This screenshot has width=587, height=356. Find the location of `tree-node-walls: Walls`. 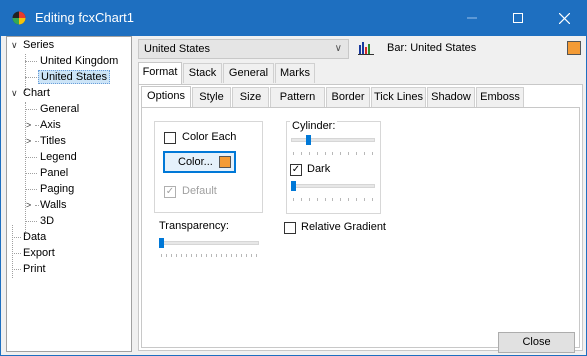

tree-node-walls: Walls is located at coordinates (53, 205).